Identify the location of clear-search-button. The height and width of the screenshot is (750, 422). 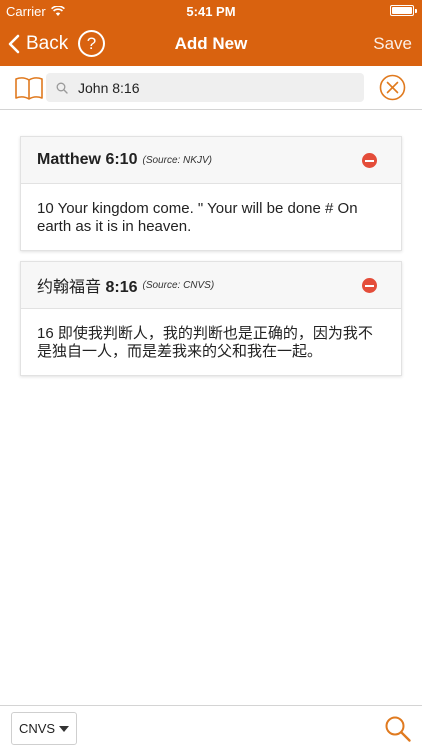
(392, 87).